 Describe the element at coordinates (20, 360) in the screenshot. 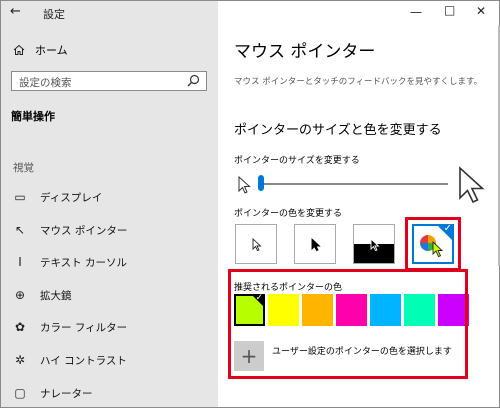

I see `high-contrast-icon: ✲` at that location.